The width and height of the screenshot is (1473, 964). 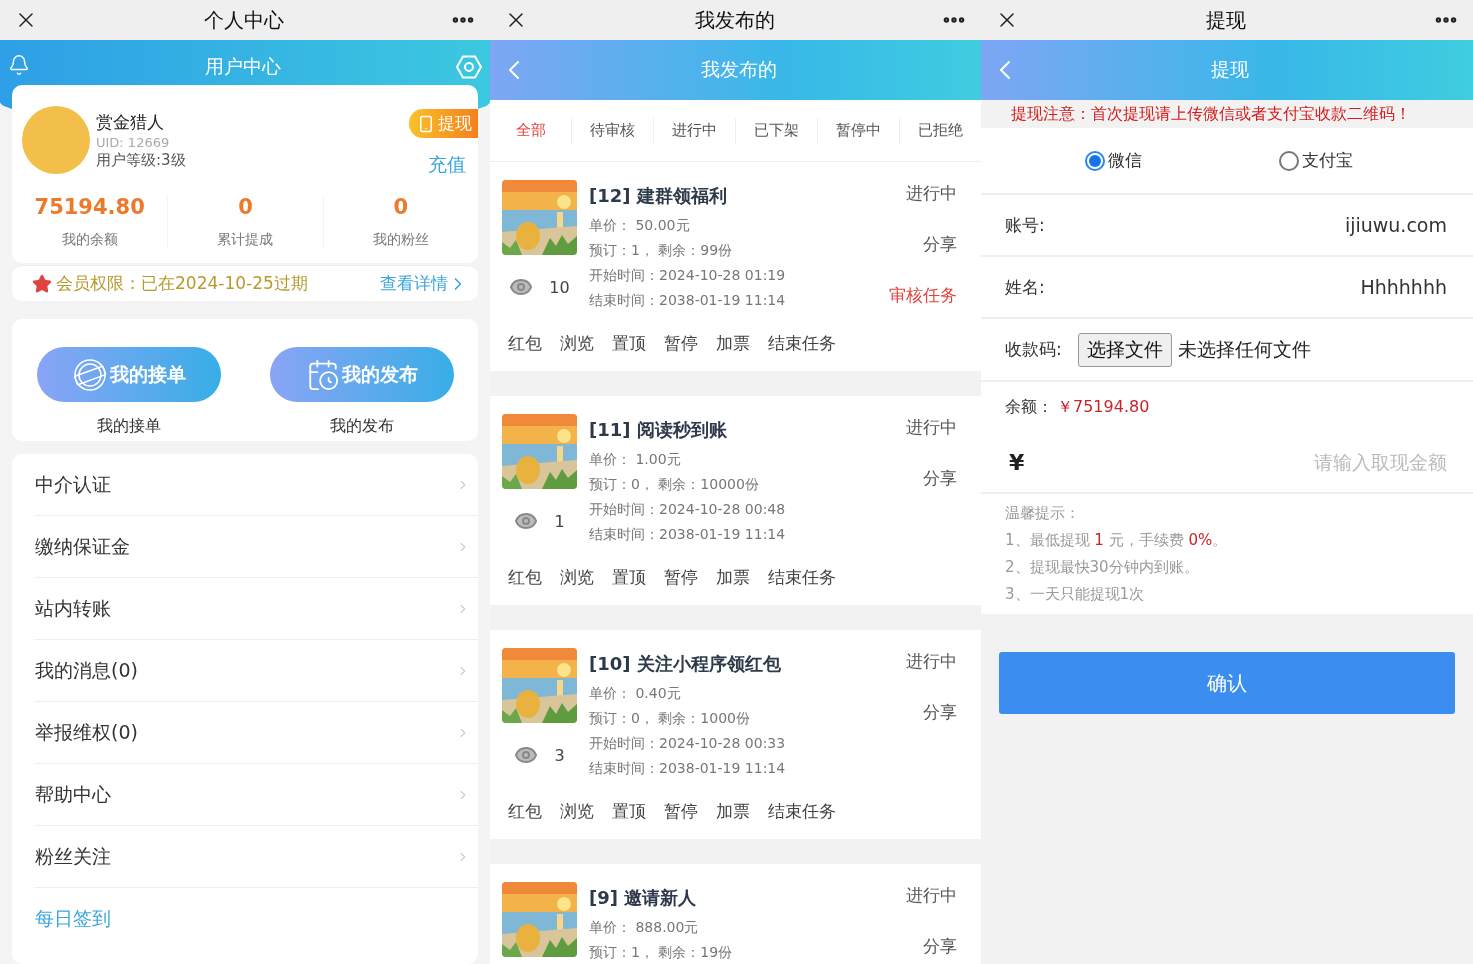 I want to click on menu-item: 举报维权(0), so click(x=256, y=733).